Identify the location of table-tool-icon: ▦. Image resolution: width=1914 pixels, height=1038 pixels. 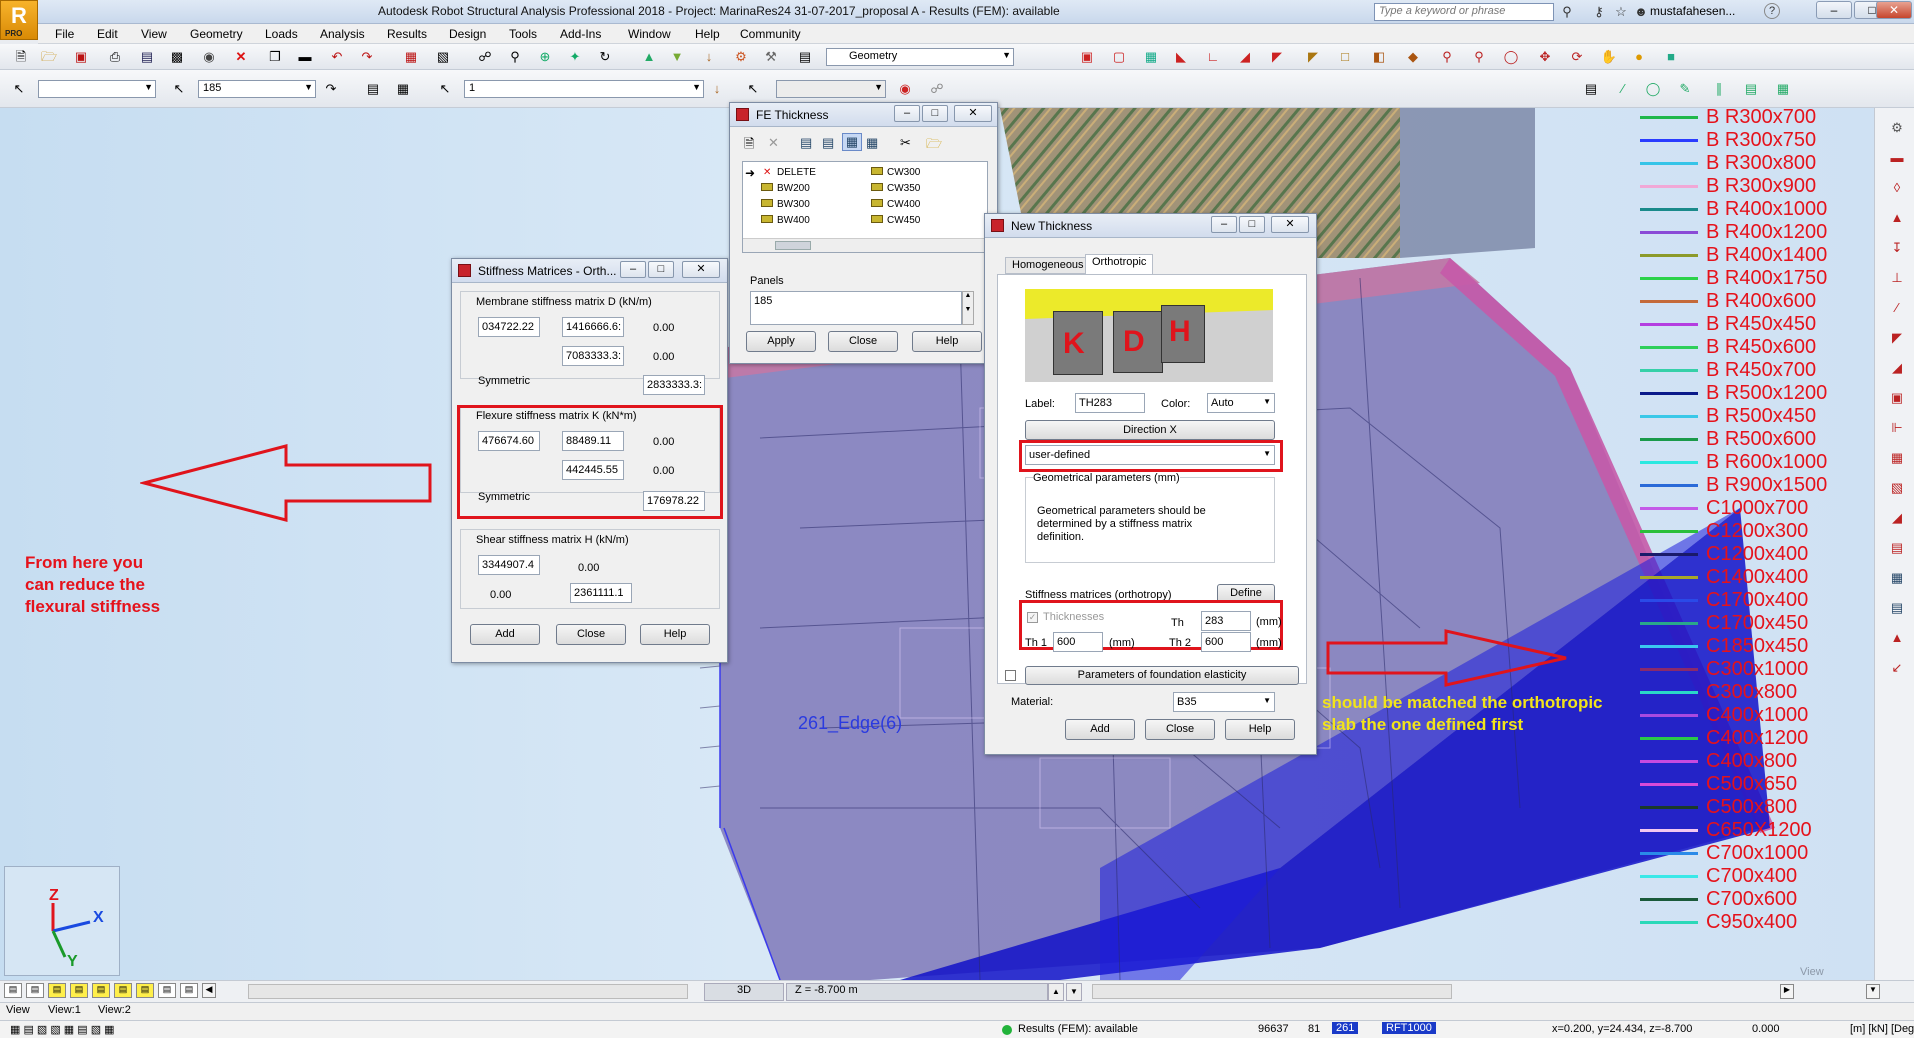
(1897, 579).